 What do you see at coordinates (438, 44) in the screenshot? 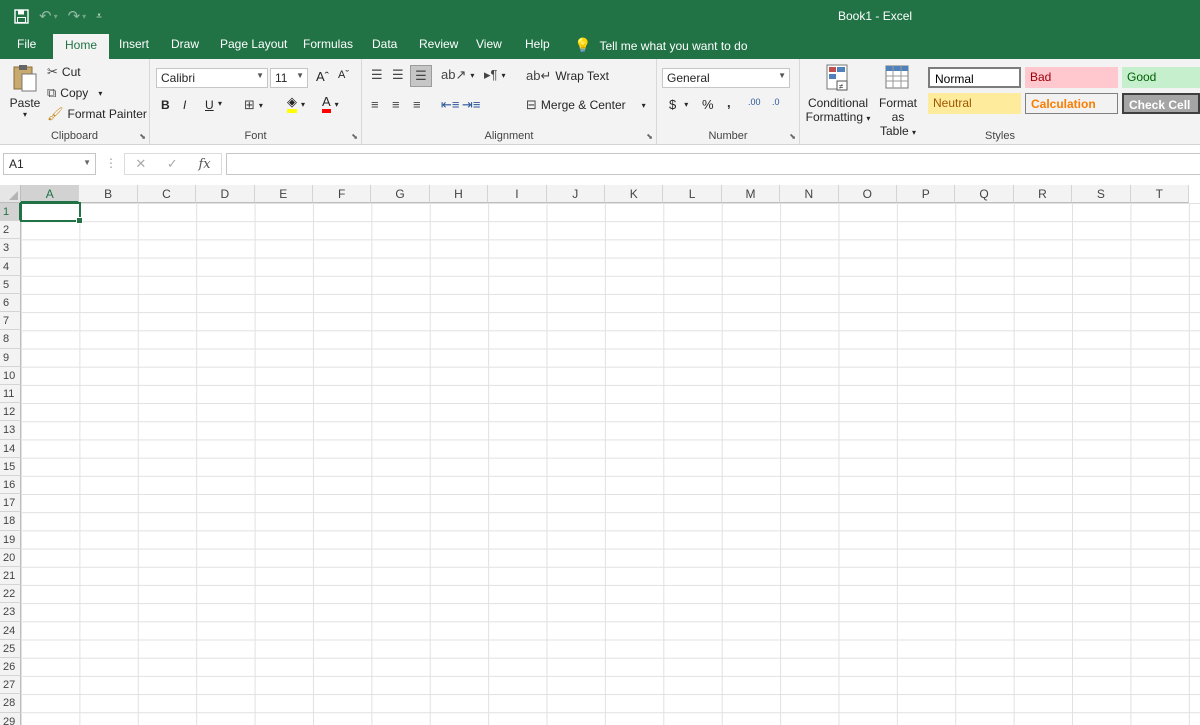
I see `tab-review: Review` at bounding box center [438, 44].